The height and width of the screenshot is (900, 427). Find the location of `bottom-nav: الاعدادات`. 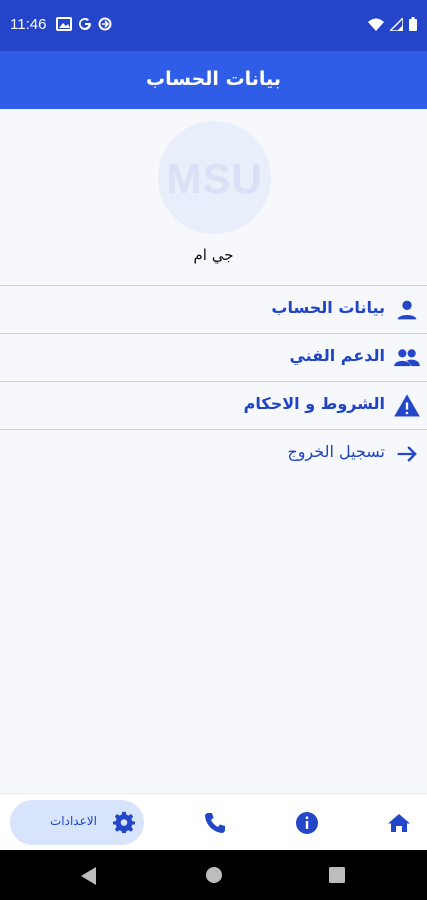

bottom-nav: الاعدادات is located at coordinates (213, 821).